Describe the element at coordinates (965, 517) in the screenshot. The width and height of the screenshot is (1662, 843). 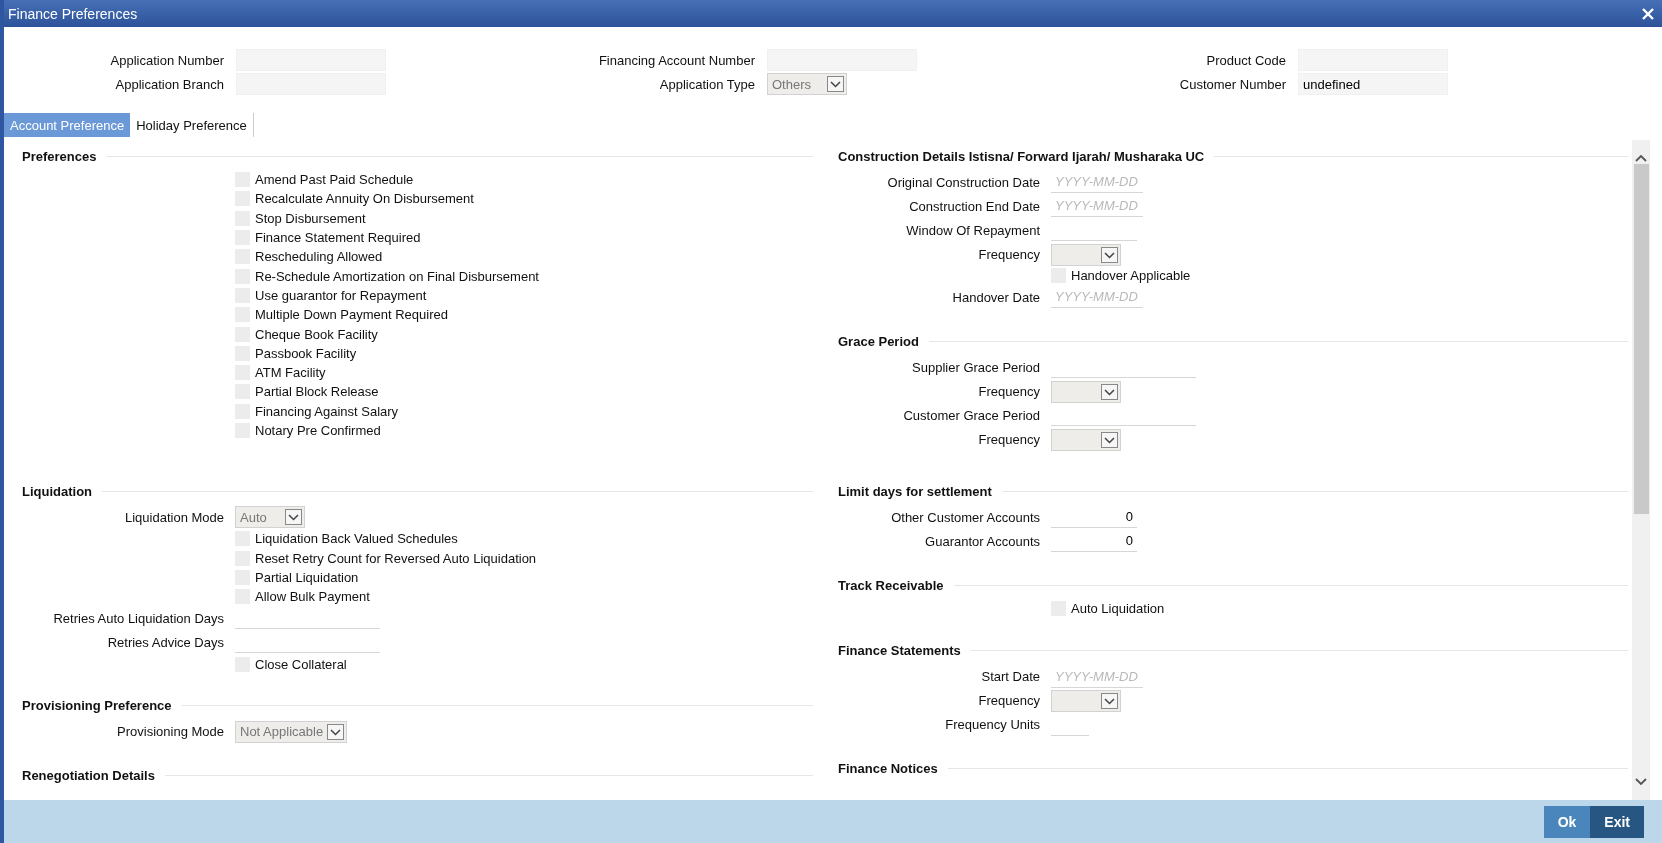
I see `field-label: Other Customer Accounts` at that location.